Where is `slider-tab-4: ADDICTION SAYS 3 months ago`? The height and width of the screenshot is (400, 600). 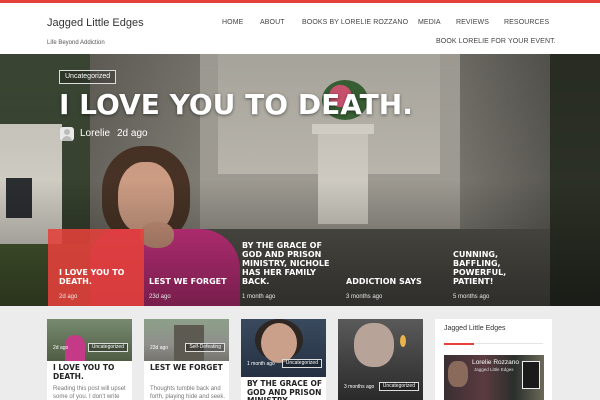
slider-tab-4: ADDICTION SAYS 3 months ago is located at coordinates (383, 267).